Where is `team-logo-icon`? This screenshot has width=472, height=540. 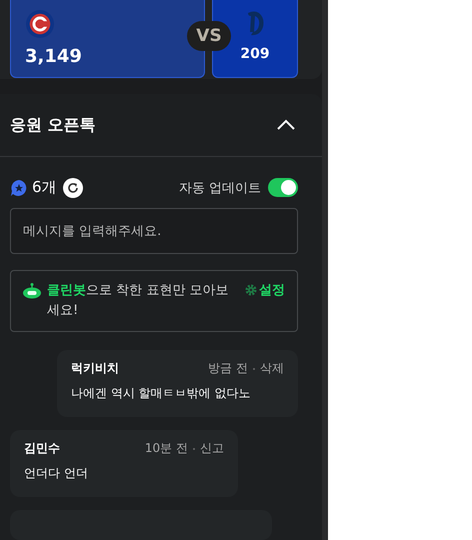 team-logo-icon is located at coordinates (40, 24).